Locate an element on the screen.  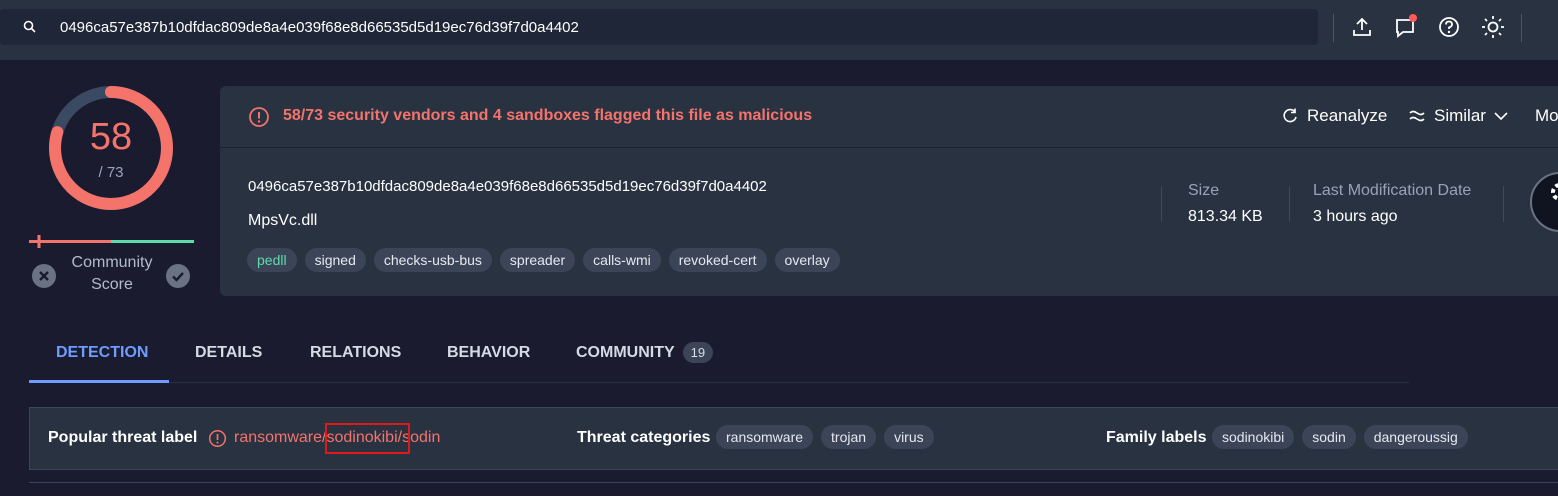
theme-icon is located at coordinates (1493, 27).